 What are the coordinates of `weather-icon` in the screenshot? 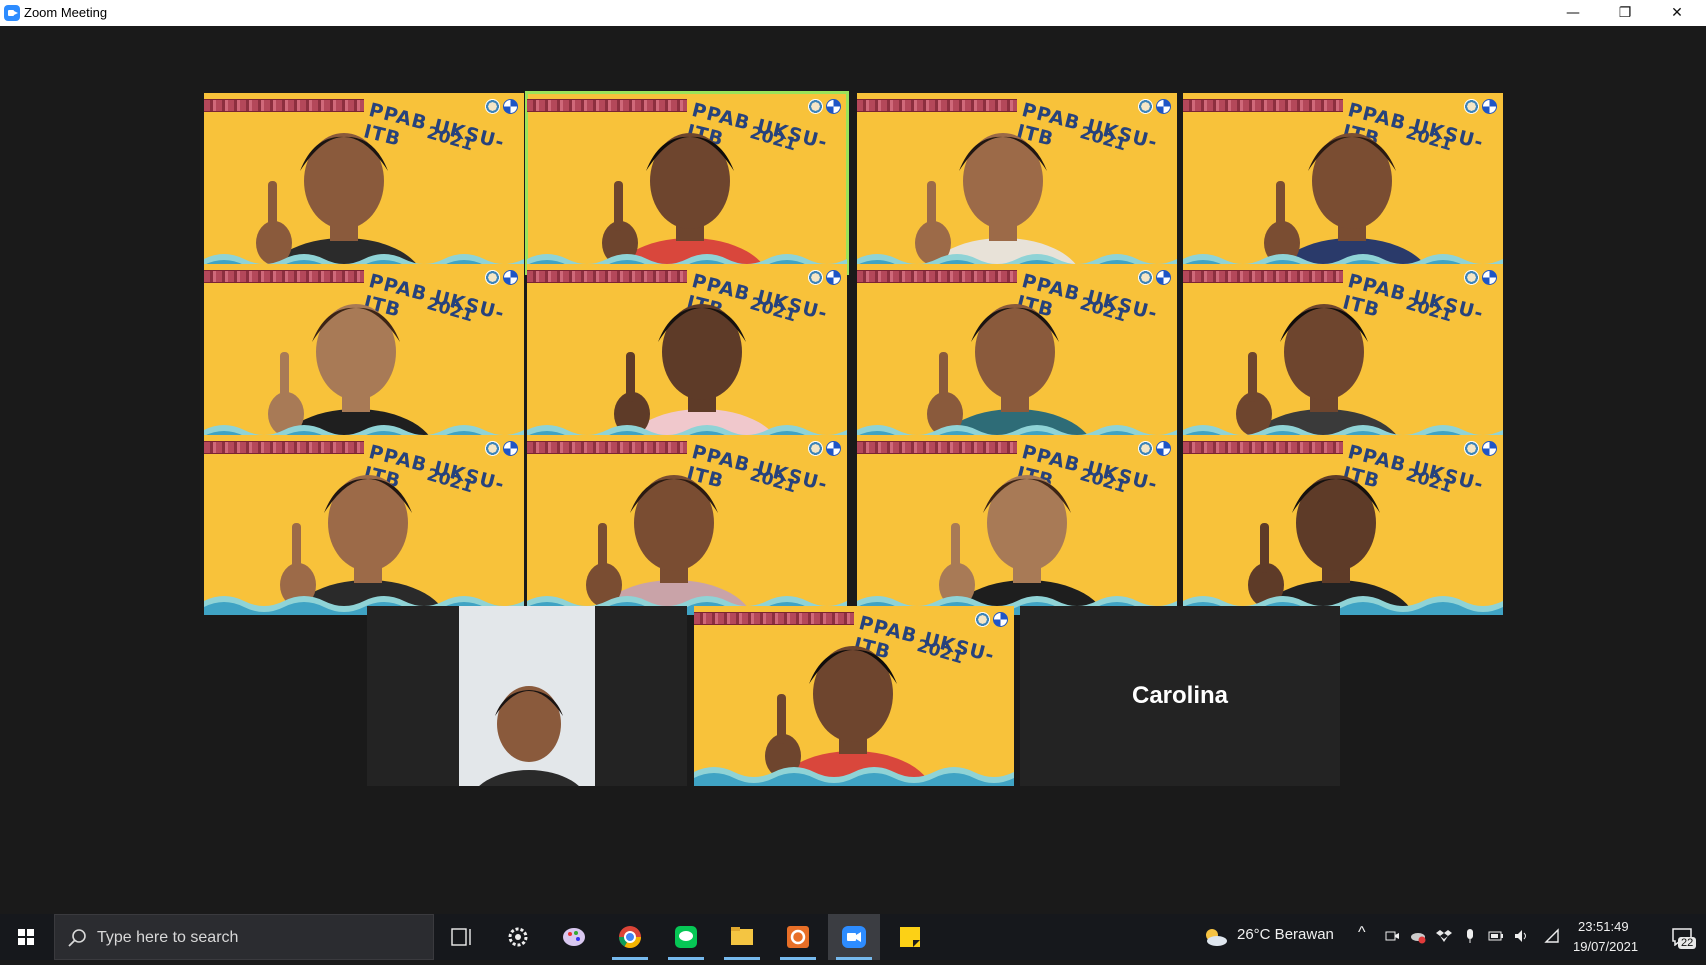 It's located at (1216, 937).